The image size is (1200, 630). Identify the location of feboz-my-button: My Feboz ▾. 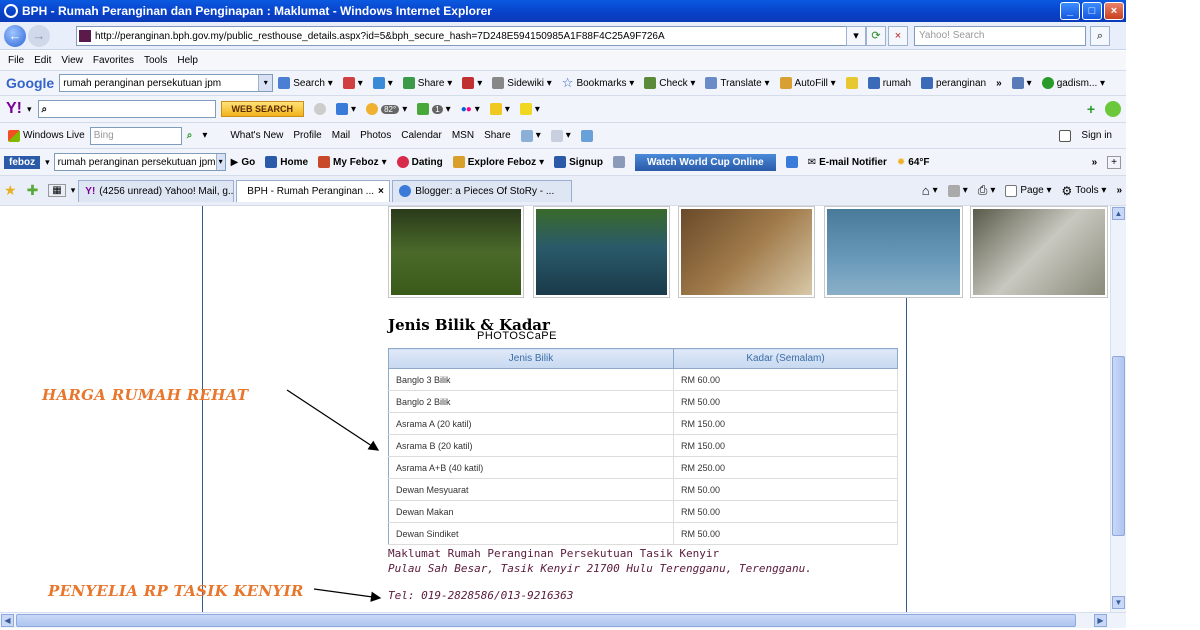
(352, 162).